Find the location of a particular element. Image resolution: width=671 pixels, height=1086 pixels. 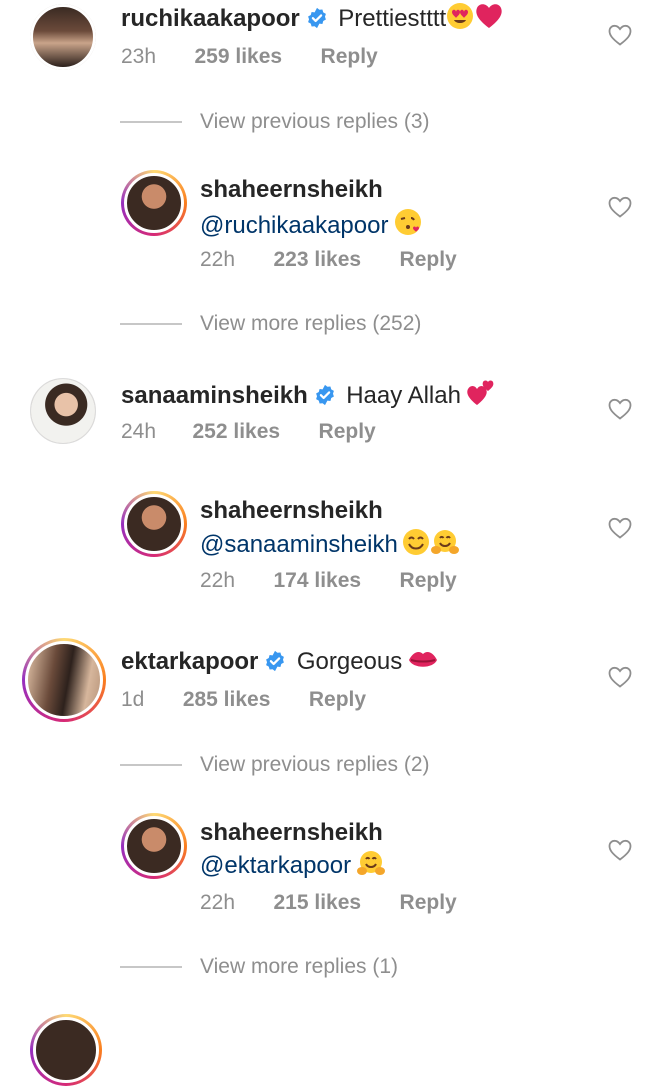

kiss-mark-emoji-icon is located at coordinates (423, 662).